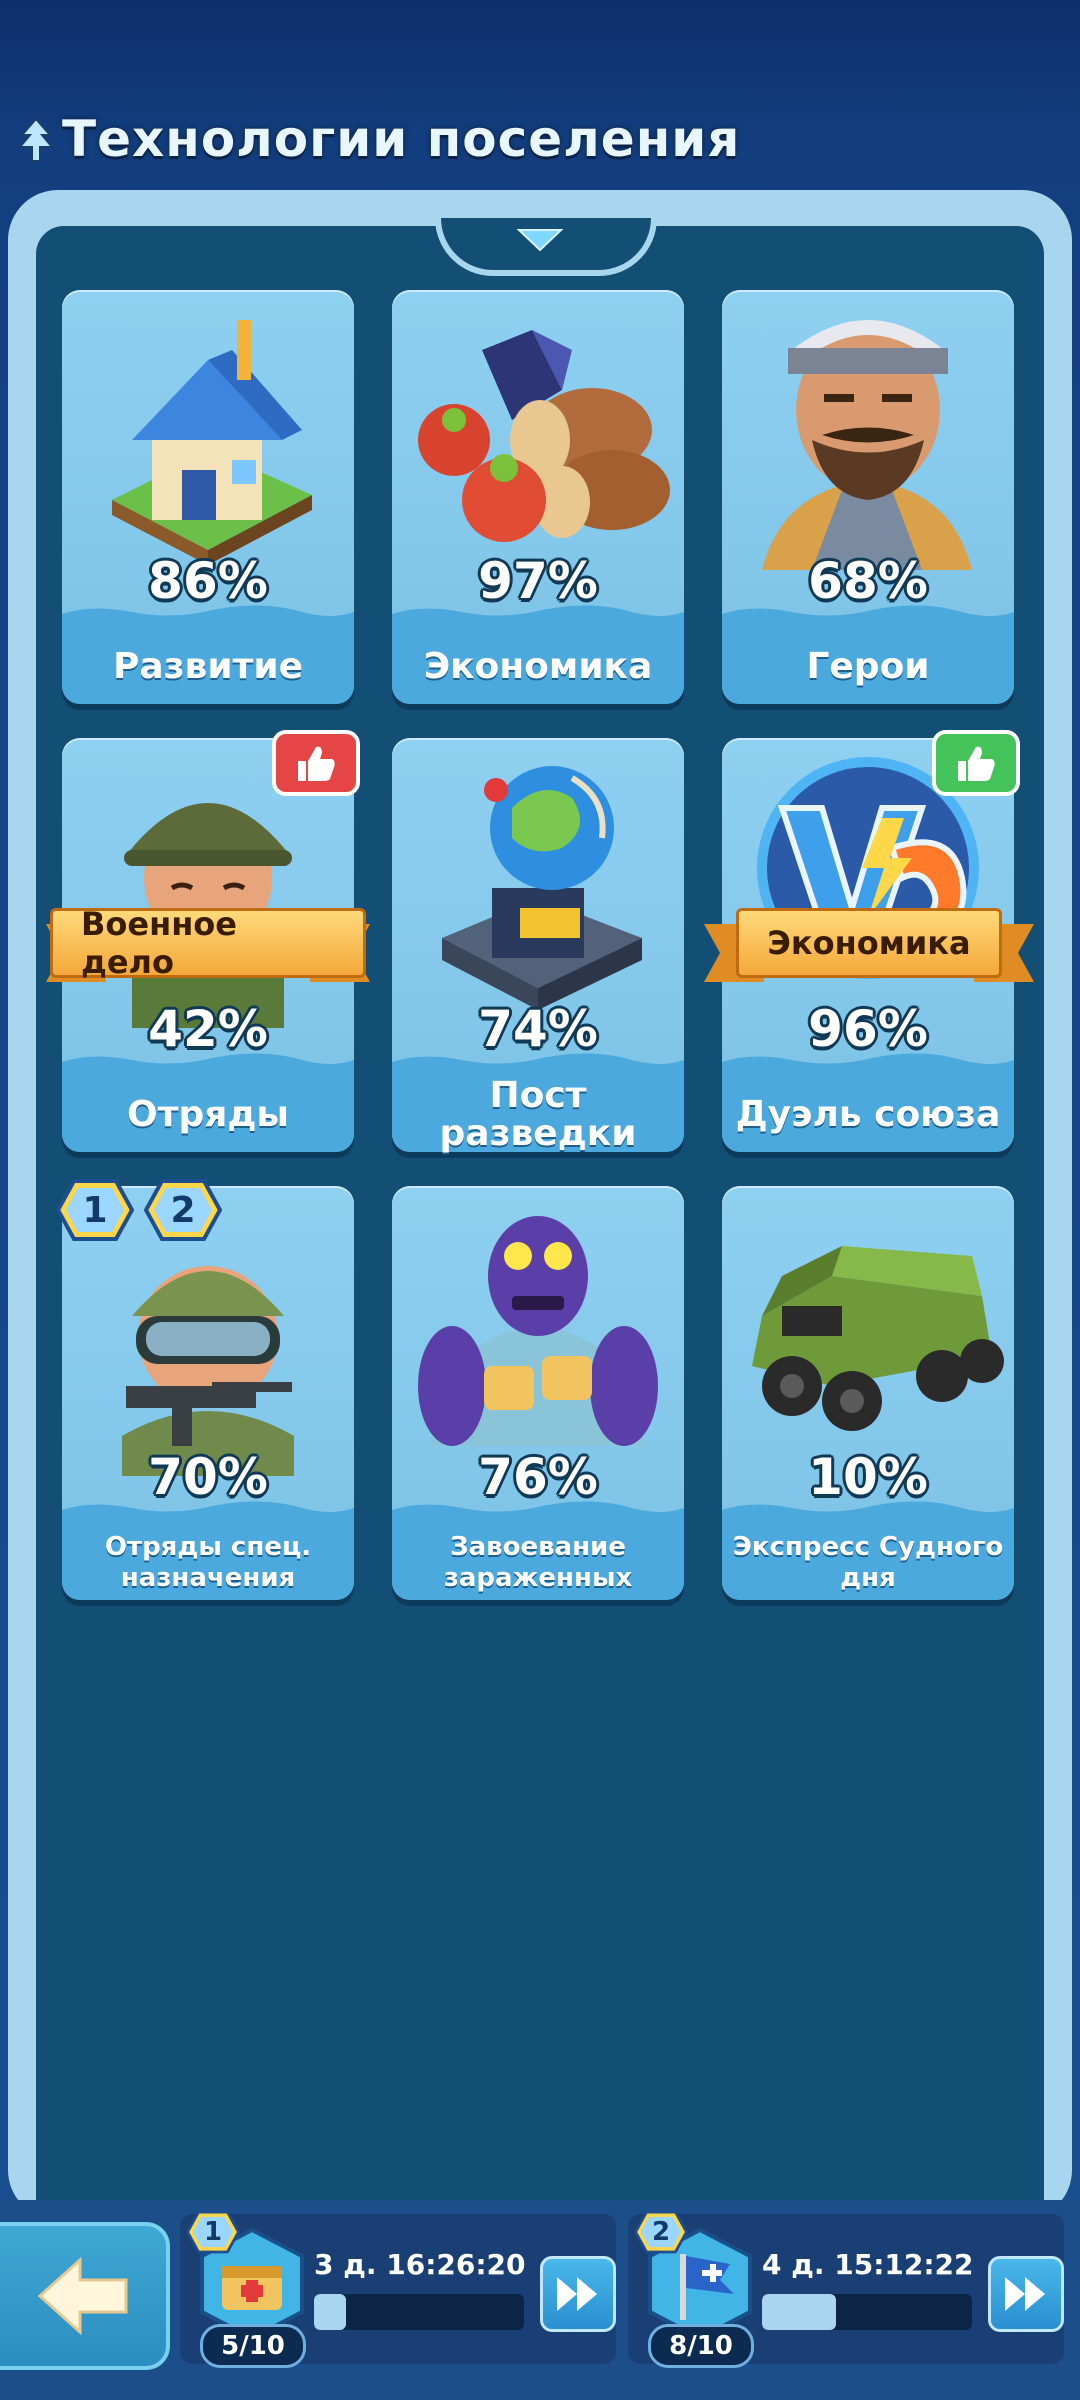 Image resolution: width=1080 pixels, height=2400 pixels. I want to click on card-title: Отряды спец. назначения, so click(208, 1562).